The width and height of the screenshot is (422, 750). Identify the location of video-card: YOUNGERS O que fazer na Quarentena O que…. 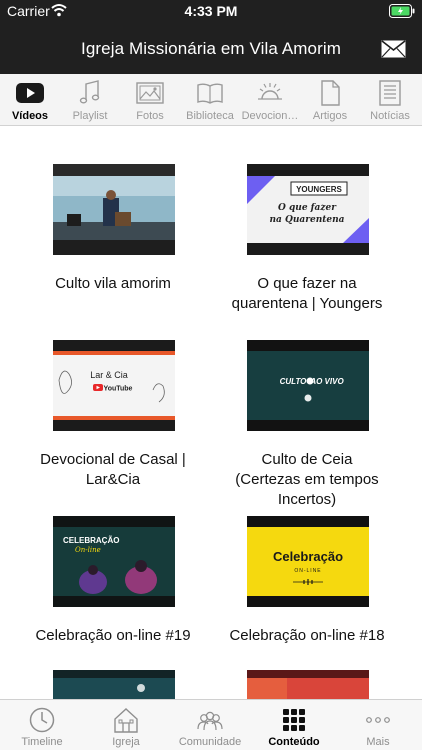
(322, 249).